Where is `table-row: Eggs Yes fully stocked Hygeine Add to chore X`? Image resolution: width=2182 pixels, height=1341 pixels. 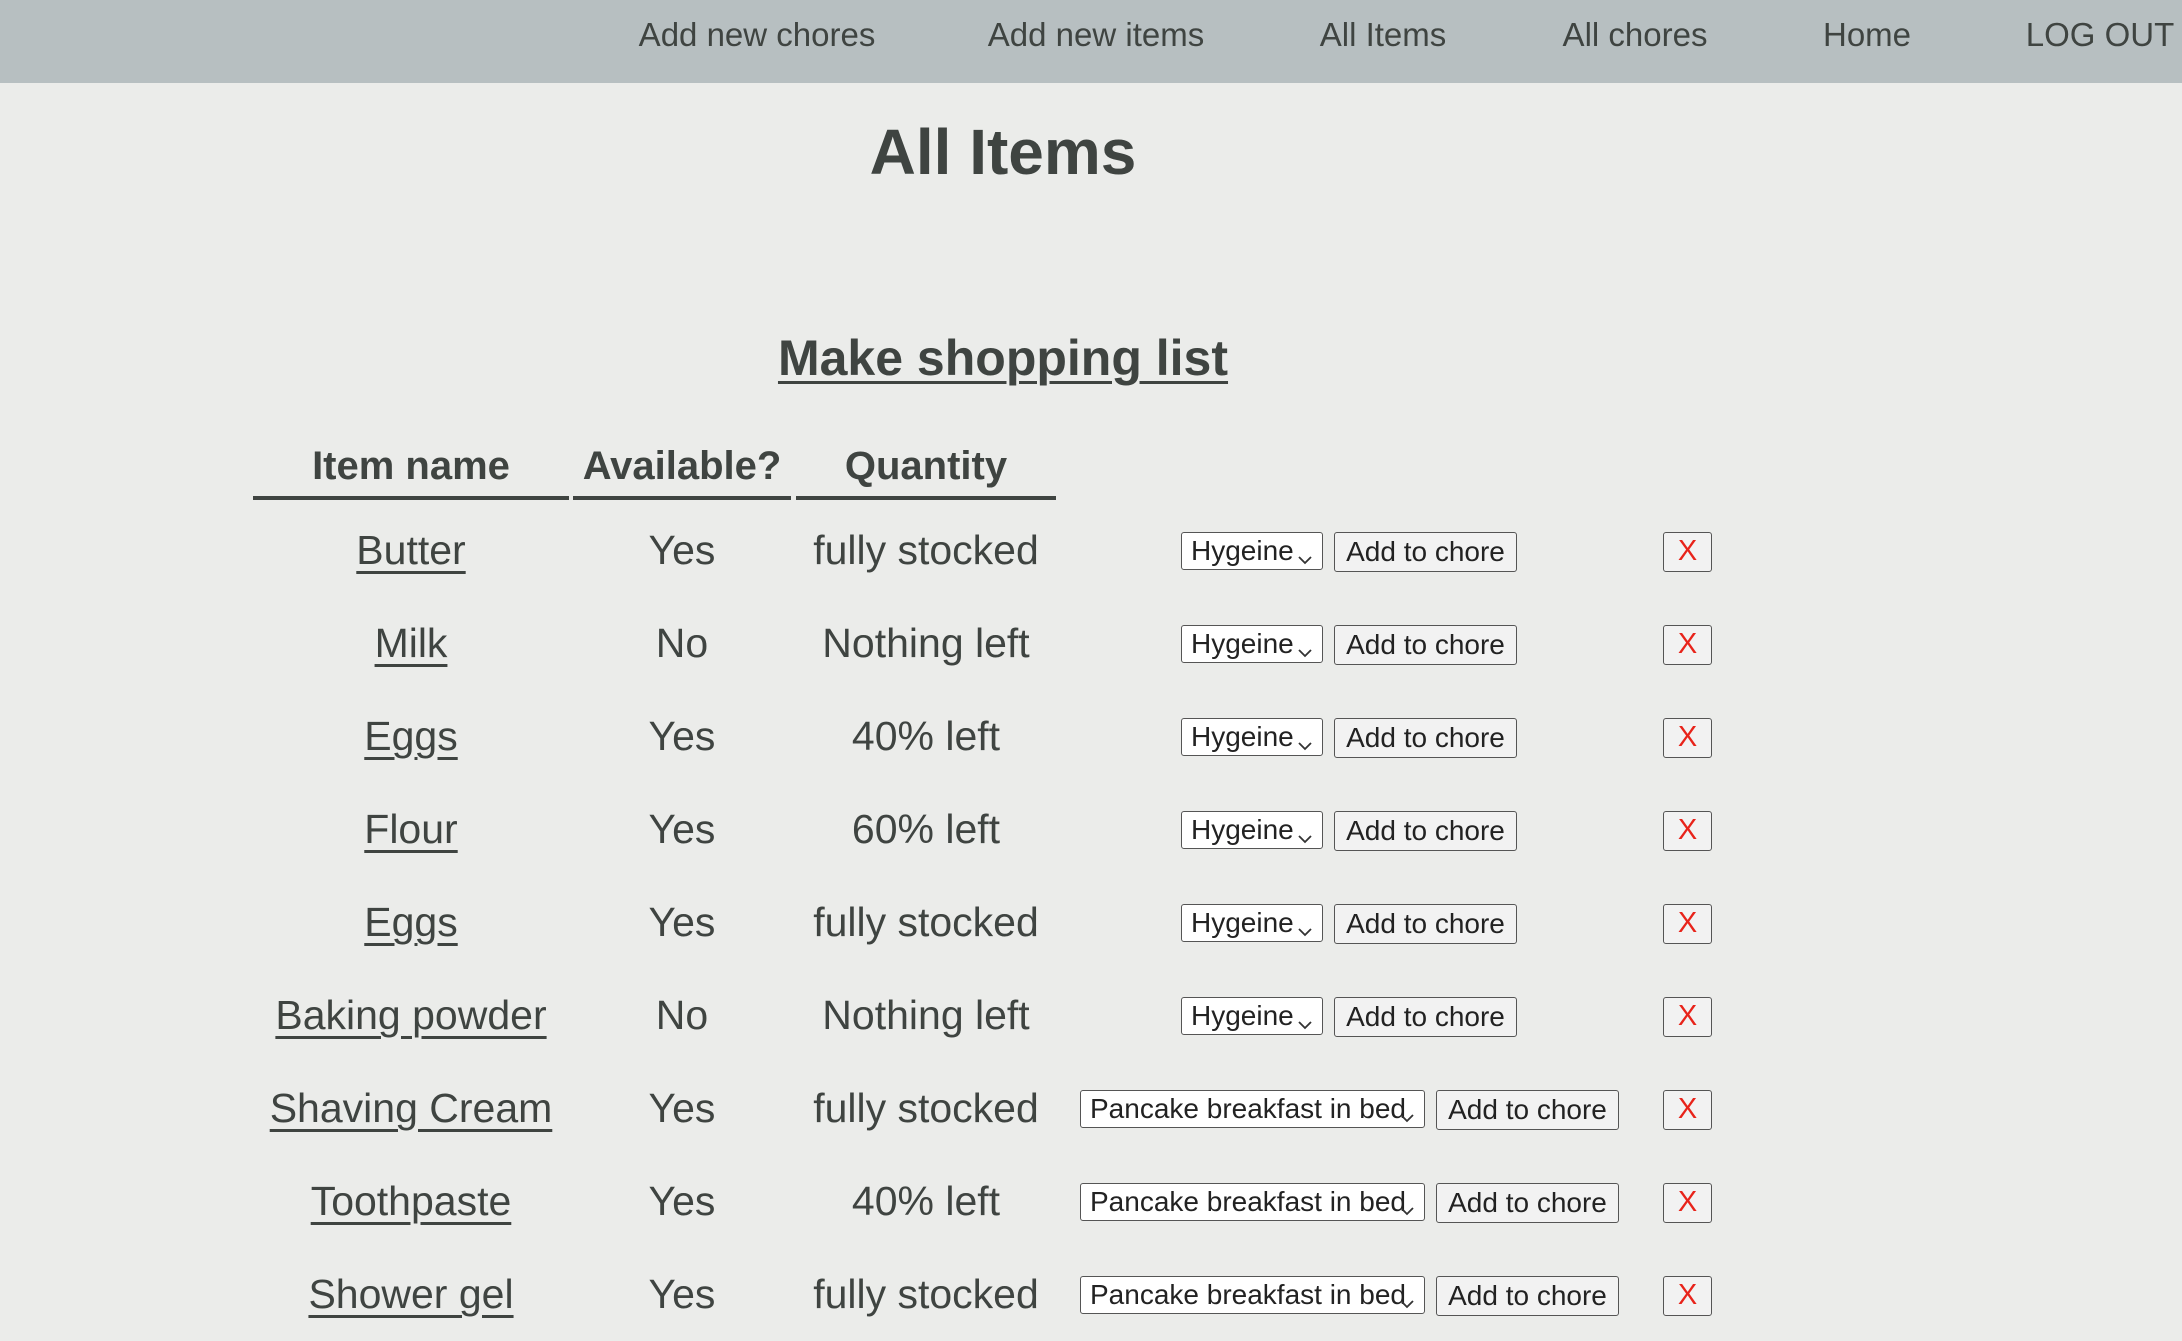
table-row: Eggs Yes fully stocked Hygeine Add to chore X is located at coordinates (1091, 922).